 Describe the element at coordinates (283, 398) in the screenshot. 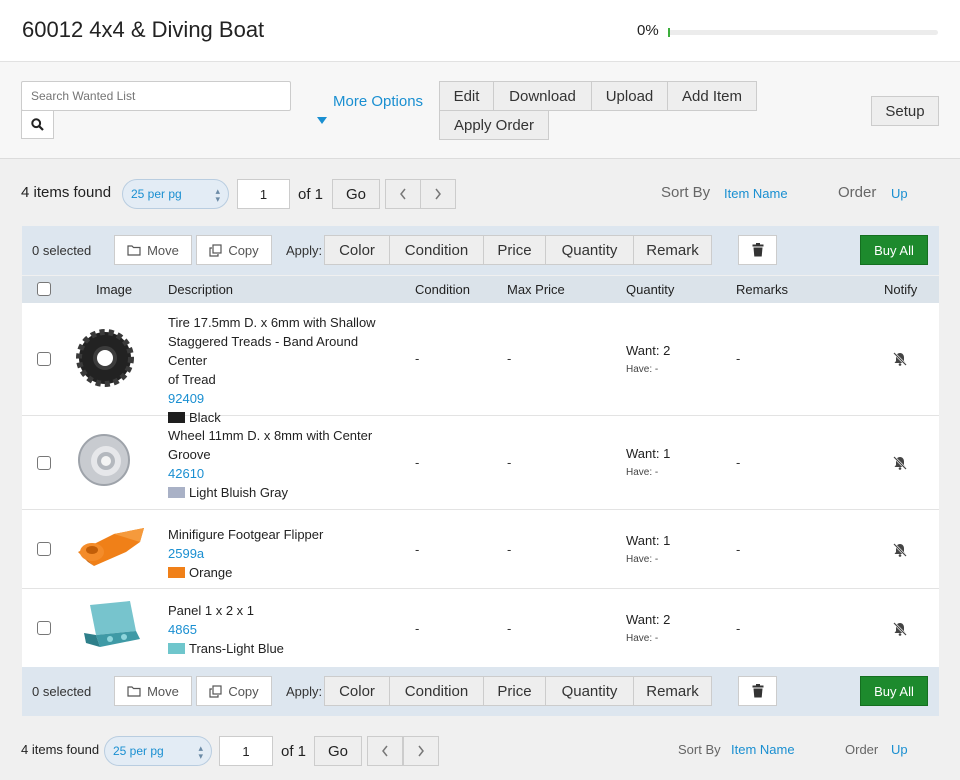

I see `part-number-link: 92409` at that location.